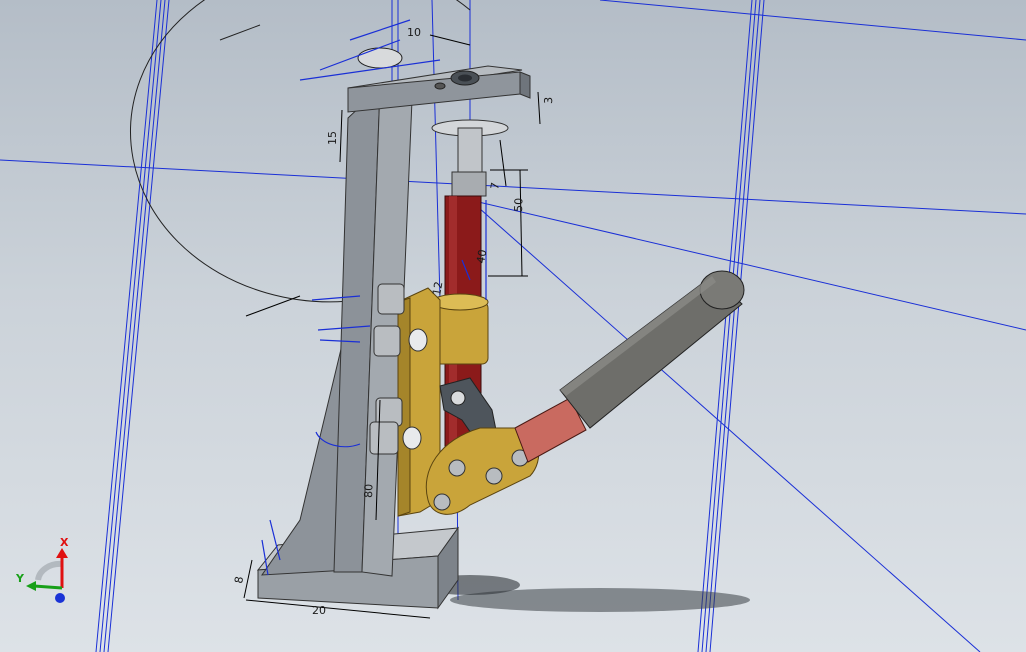 Image resolution: width=1026 pixels, height=652 pixels. Describe the element at coordinates (629, 366) in the screenshot. I see `clamp-handle` at that location.